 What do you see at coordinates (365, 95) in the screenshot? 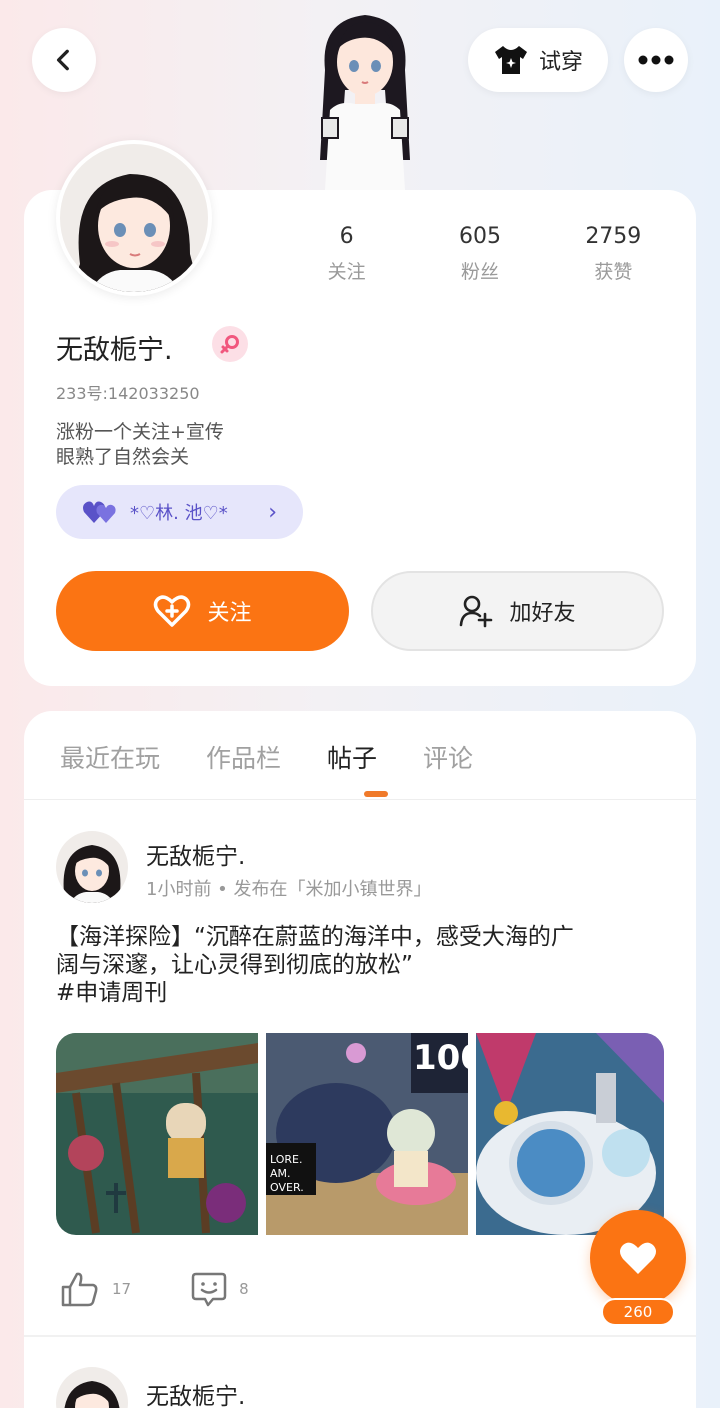
I see `avatar-3d-figure` at bounding box center [365, 95].